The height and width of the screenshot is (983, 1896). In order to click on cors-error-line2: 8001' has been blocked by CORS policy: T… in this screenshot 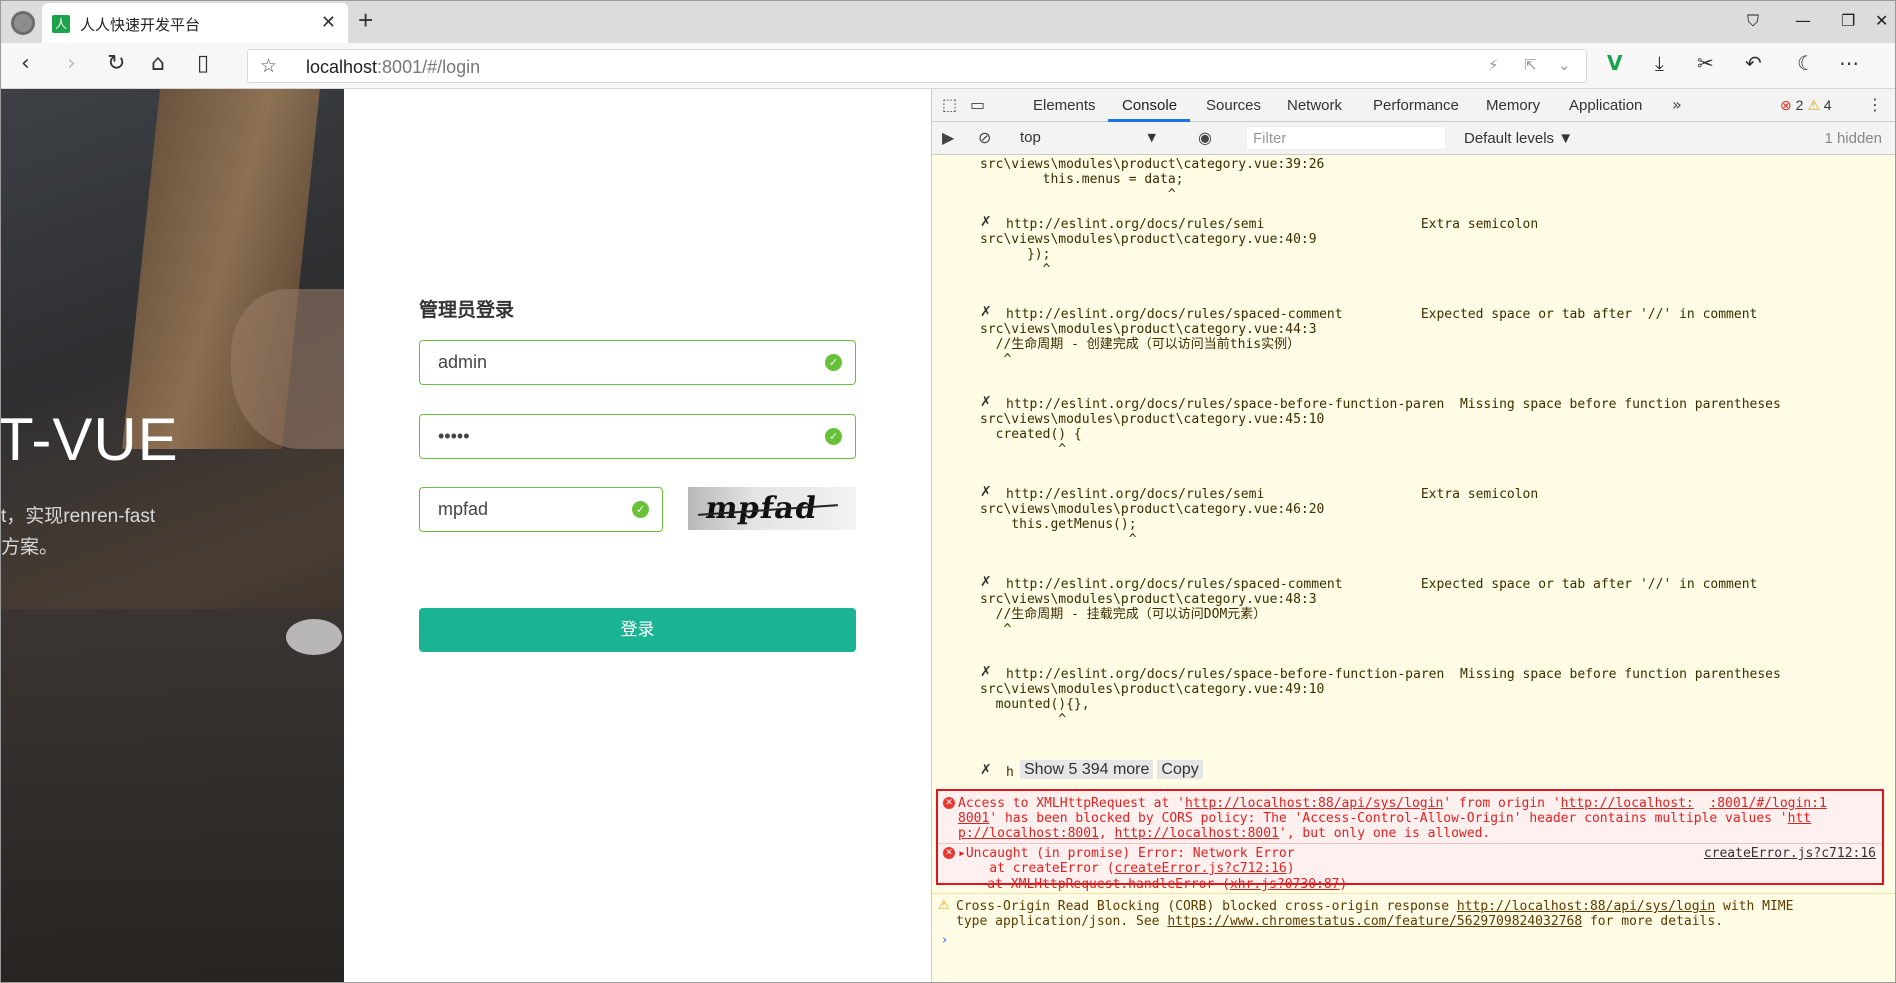, I will do `click(1385, 818)`.